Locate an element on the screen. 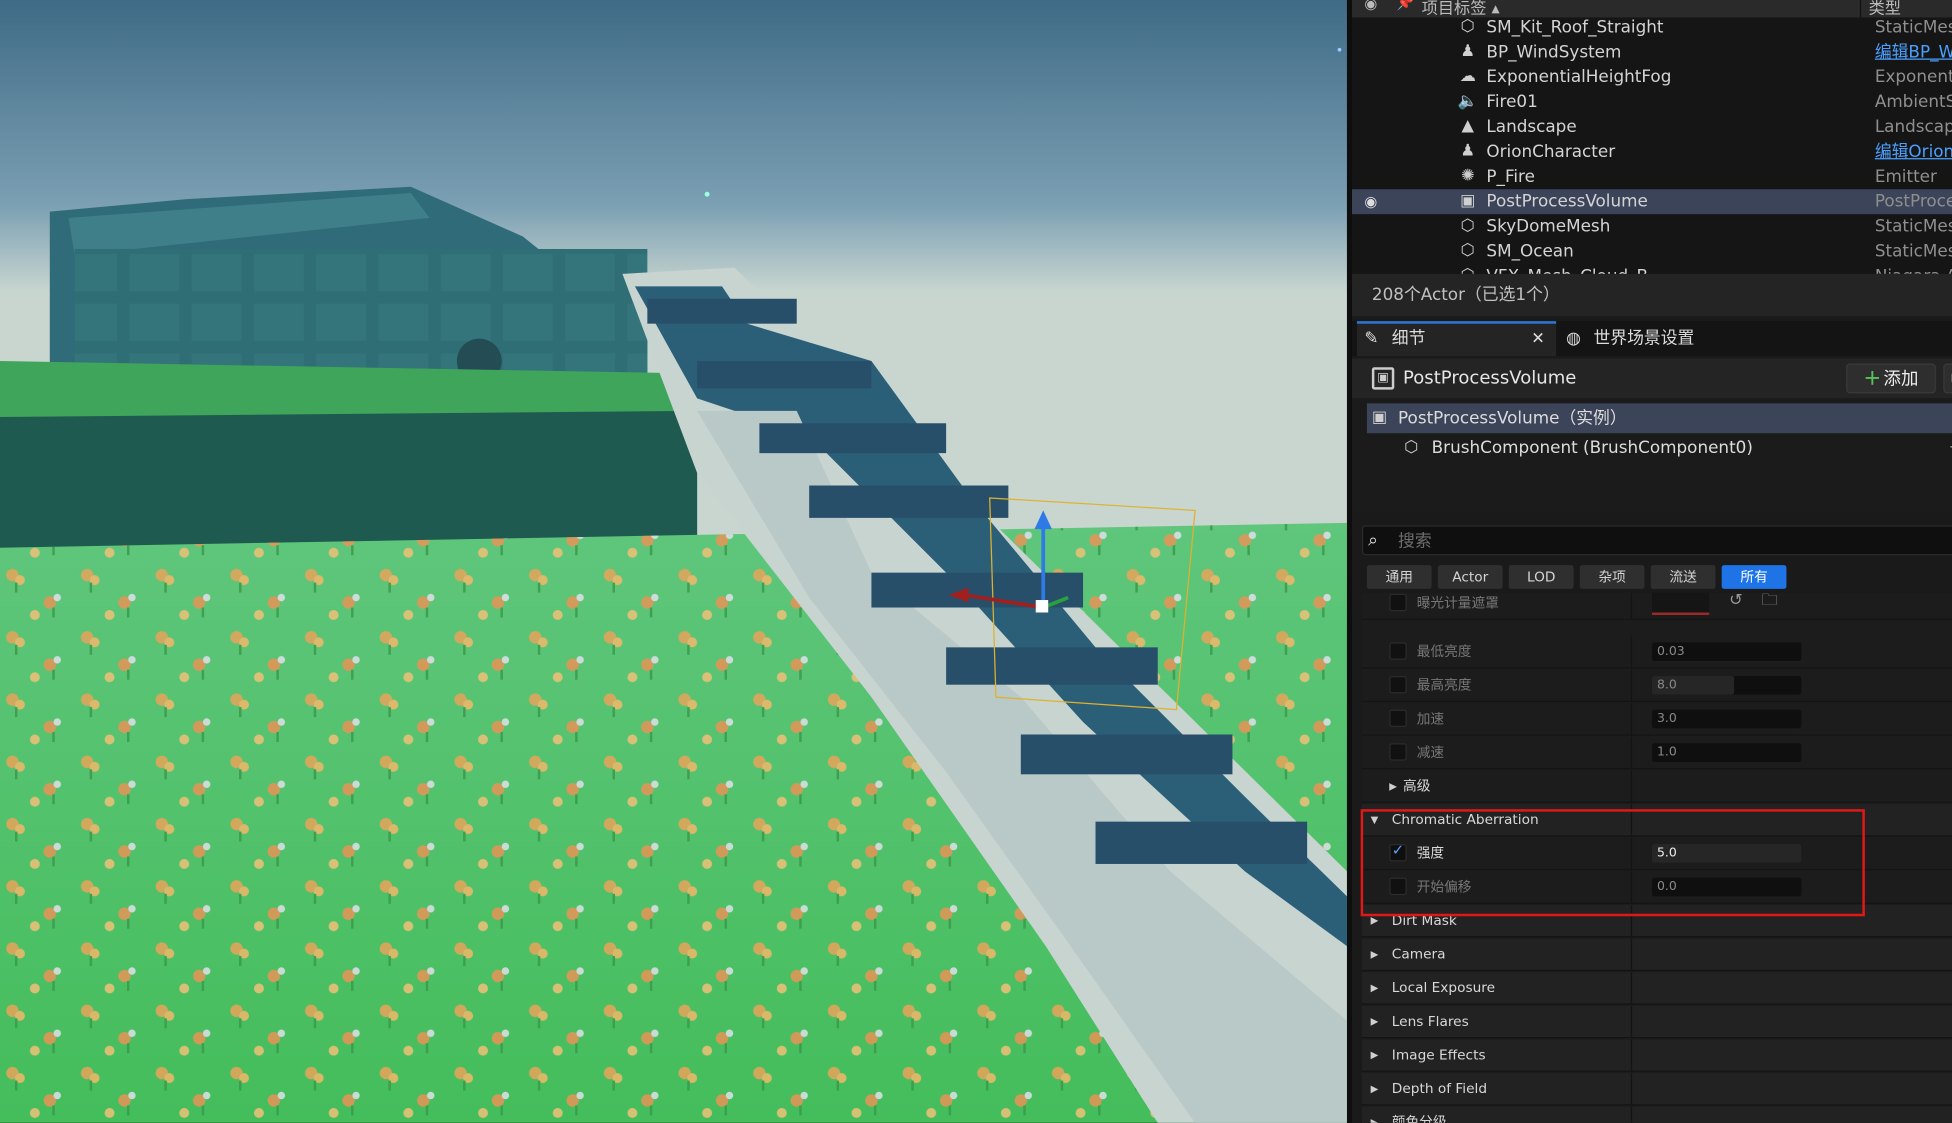  category-row: ▶ Lens Flares is located at coordinates (1656, 1022).